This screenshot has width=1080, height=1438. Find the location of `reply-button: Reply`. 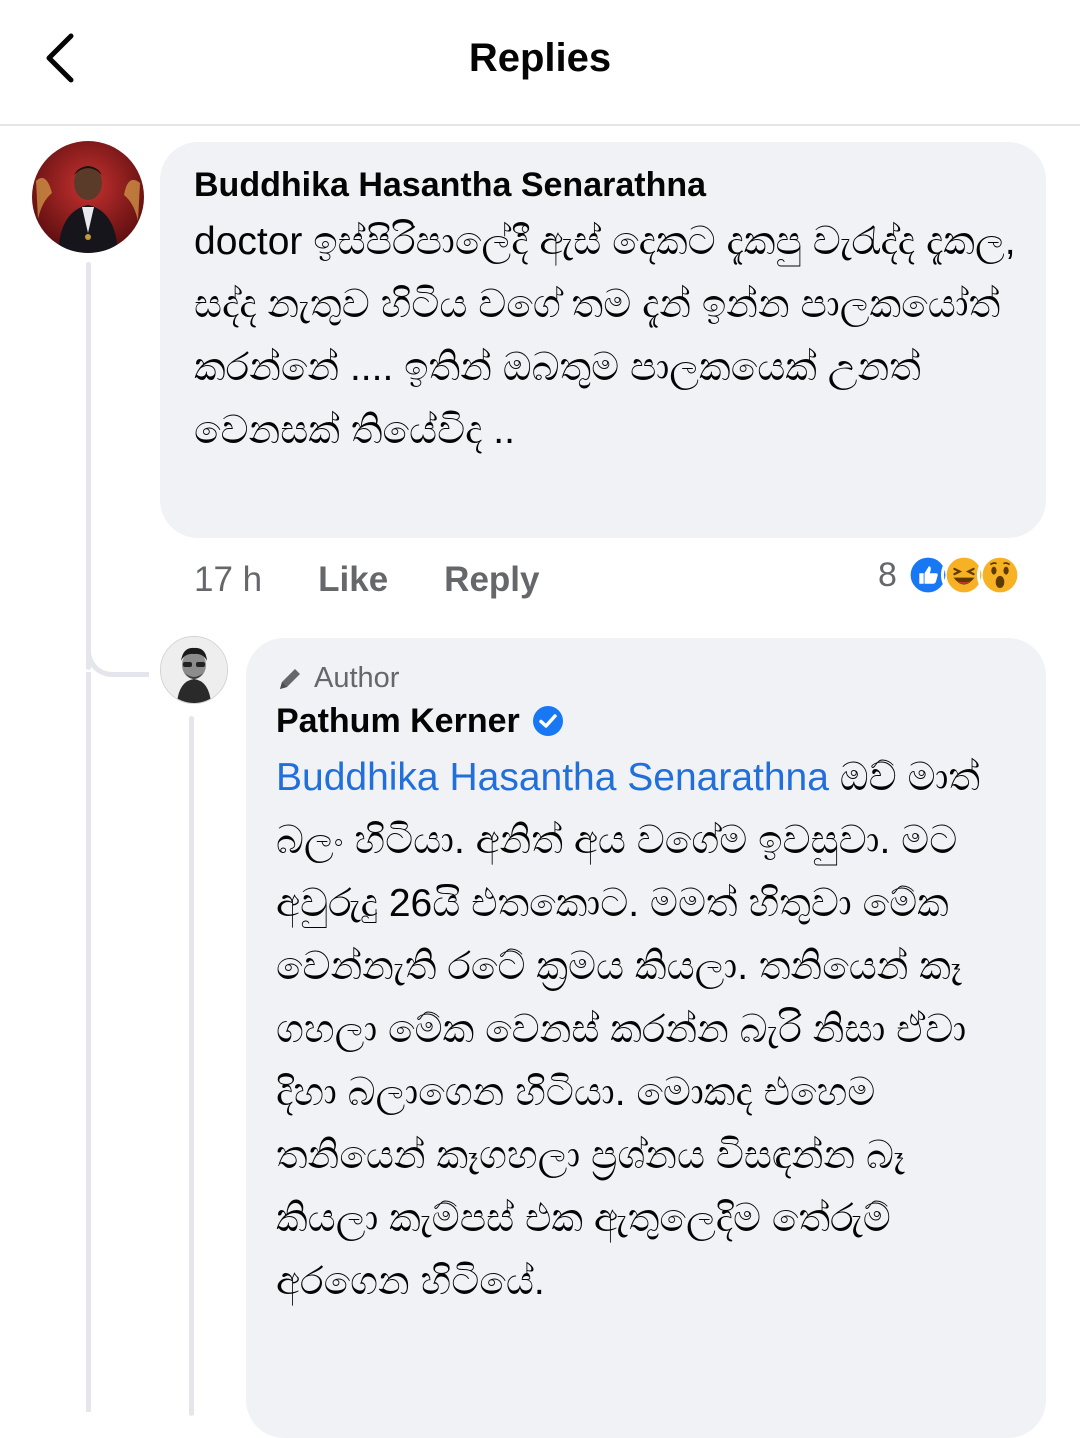

reply-button: Reply is located at coordinates (491, 580).